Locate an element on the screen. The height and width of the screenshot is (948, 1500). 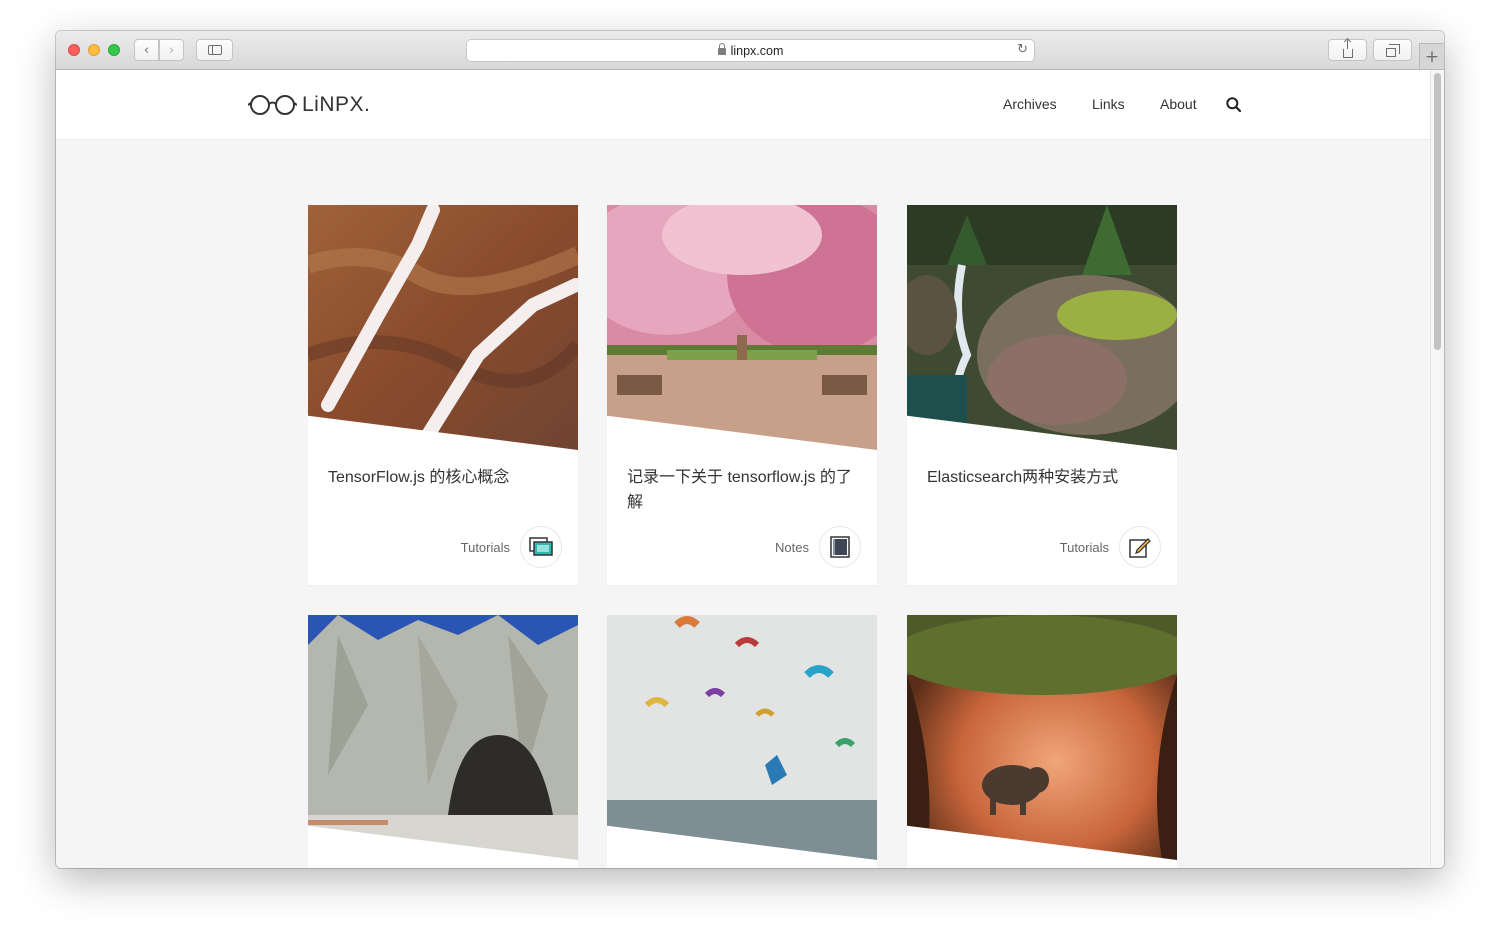
post-card: Elasticsearch两种安装方式 Tutorials is located at coordinates (1042, 395).